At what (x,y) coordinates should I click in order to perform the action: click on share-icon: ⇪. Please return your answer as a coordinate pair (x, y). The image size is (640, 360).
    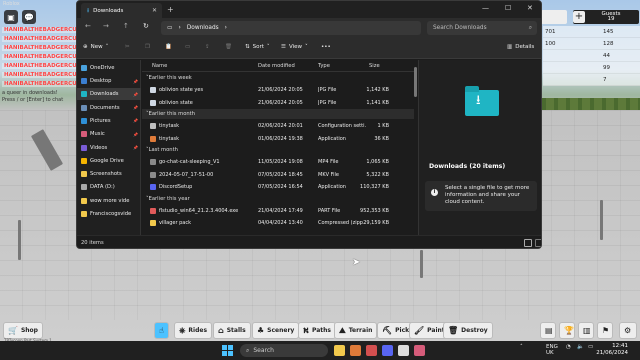
    Looking at the image, I should click on (207, 47).